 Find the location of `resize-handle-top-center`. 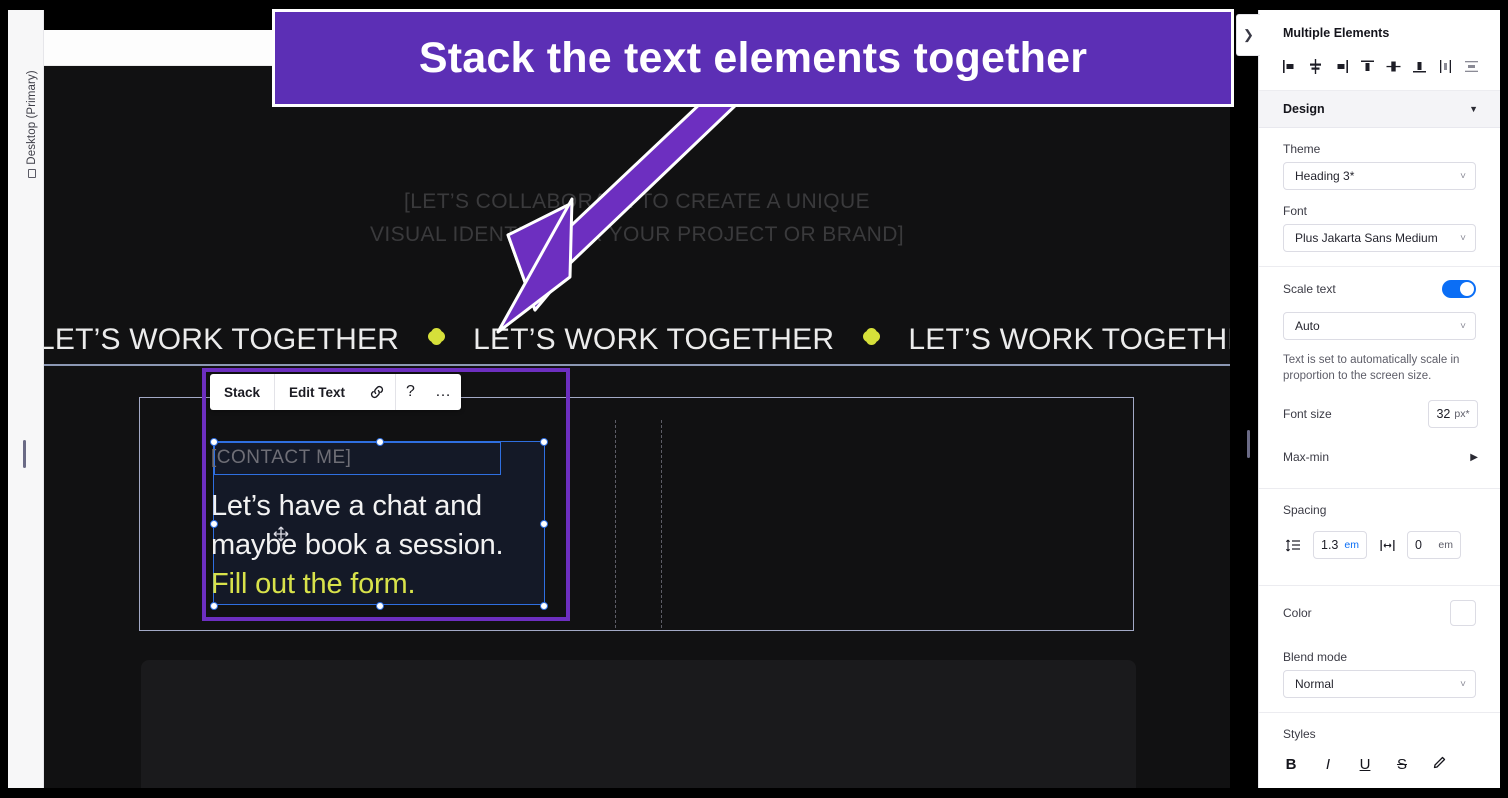

resize-handle-top-center is located at coordinates (380, 442).